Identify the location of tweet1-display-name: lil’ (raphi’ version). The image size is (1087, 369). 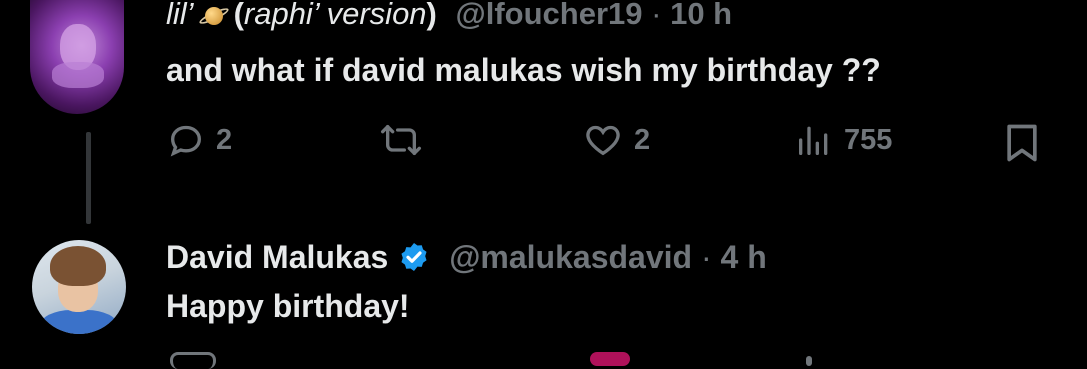
(301, 15).